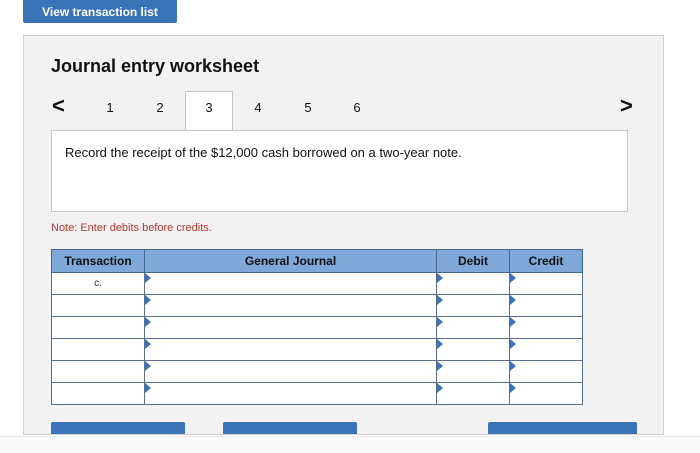 Image resolution: width=700 pixels, height=453 pixels. I want to click on page-1-tab: 1, so click(110, 107).